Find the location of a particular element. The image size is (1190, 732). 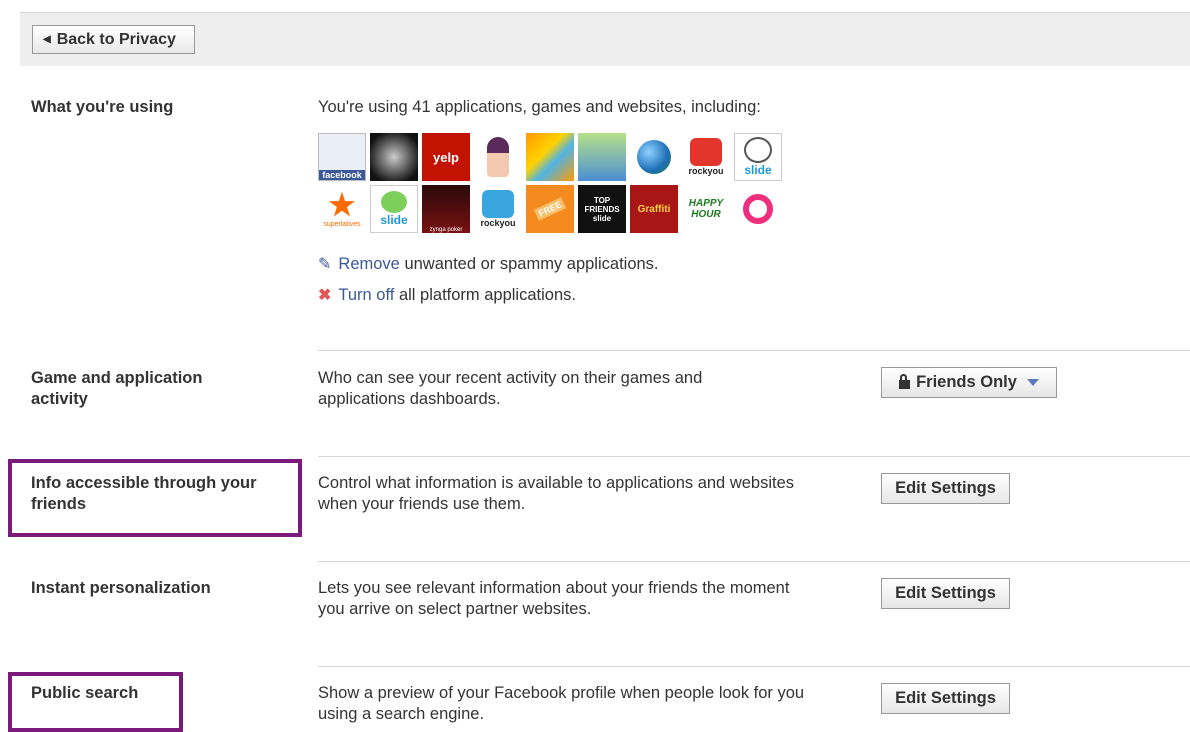

app-icon-label: facebook is located at coordinates (342, 175).